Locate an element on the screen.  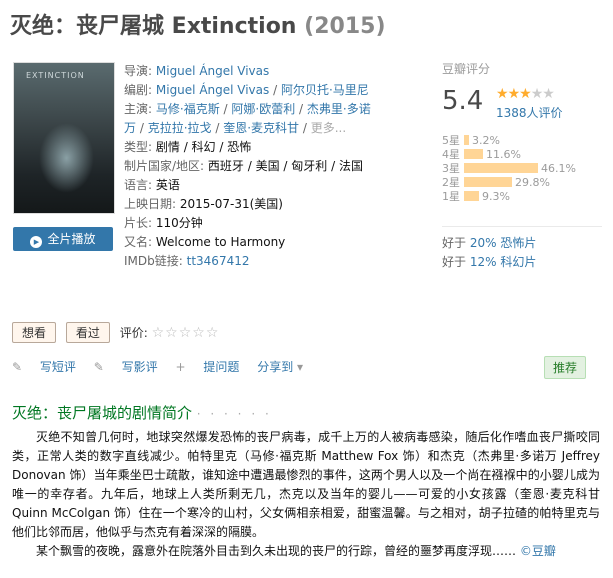
action-bar: ✎ 写短评 ✎ 写影评 + 提问题 分享到 ▾ 推荐 is located at coordinates (306, 367).